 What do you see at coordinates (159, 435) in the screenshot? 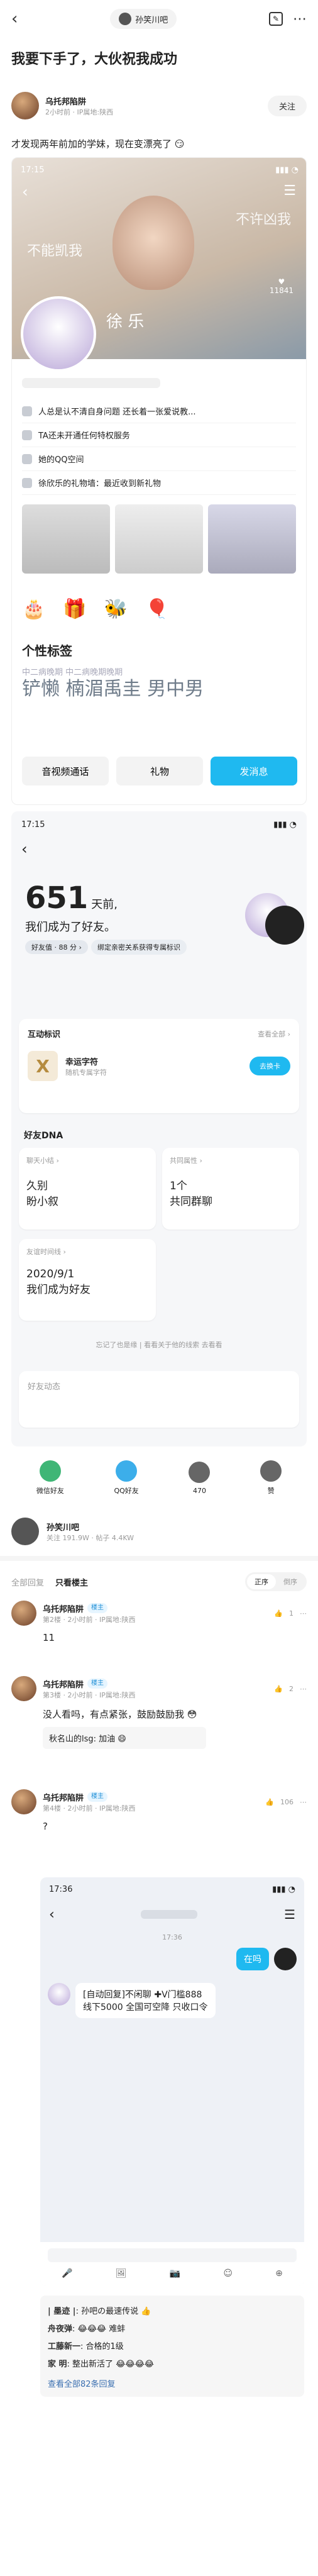
I see `profile-item: TA还未开通任何特权服务` at bounding box center [159, 435].